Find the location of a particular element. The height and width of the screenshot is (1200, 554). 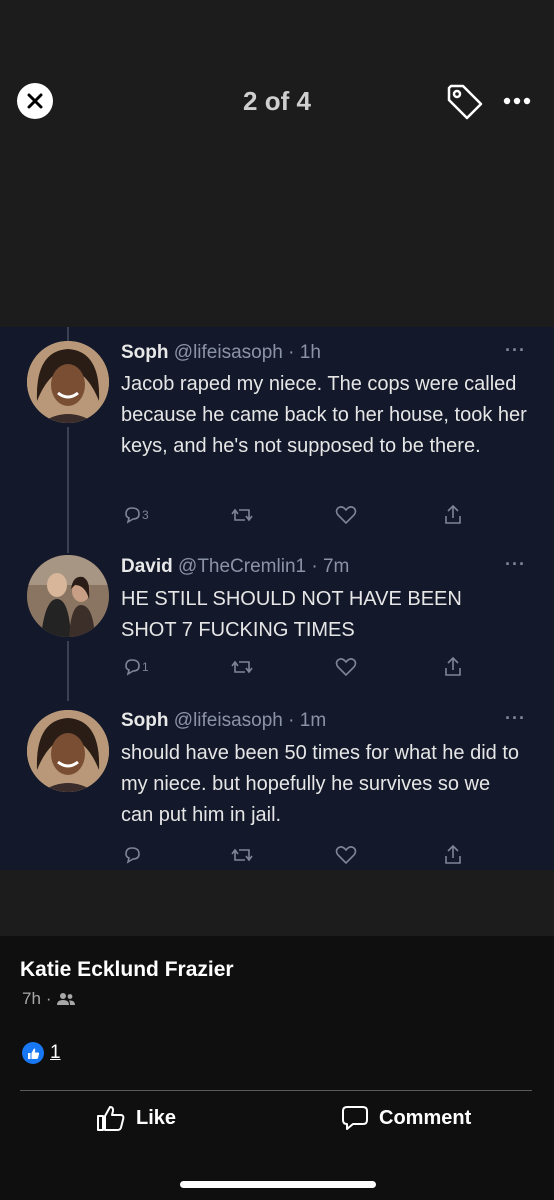

reply-action: 1 is located at coordinates (135, 667).